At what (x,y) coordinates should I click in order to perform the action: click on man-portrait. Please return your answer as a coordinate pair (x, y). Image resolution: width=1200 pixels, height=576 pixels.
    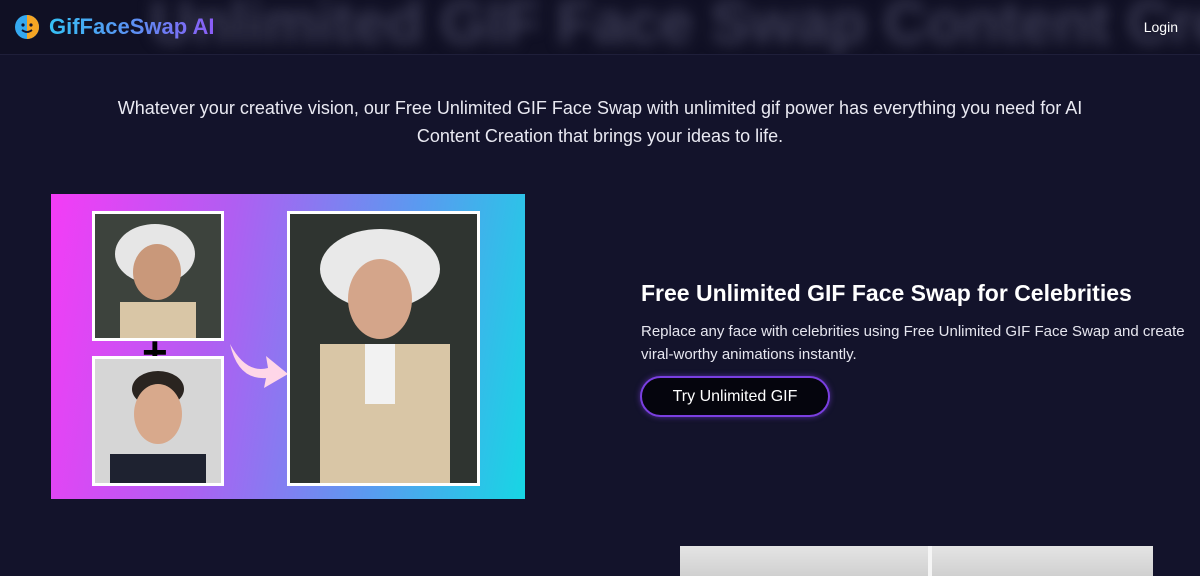
    Looking at the image, I should click on (158, 421).